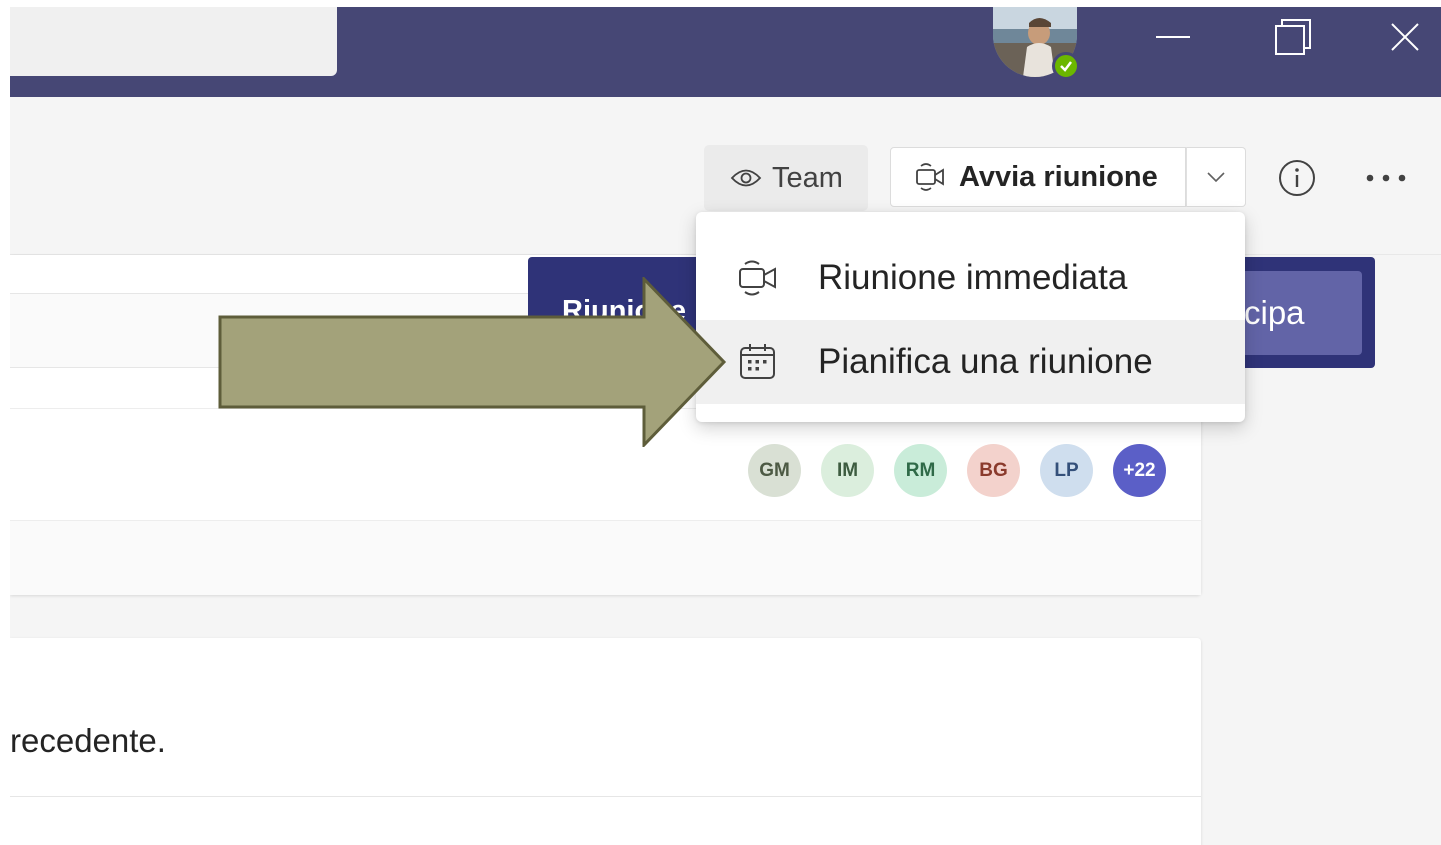 The image size is (1441, 845). What do you see at coordinates (88, 740) in the screenshot?
I see `post-text: recedente.` at bounding box center [88, 740].